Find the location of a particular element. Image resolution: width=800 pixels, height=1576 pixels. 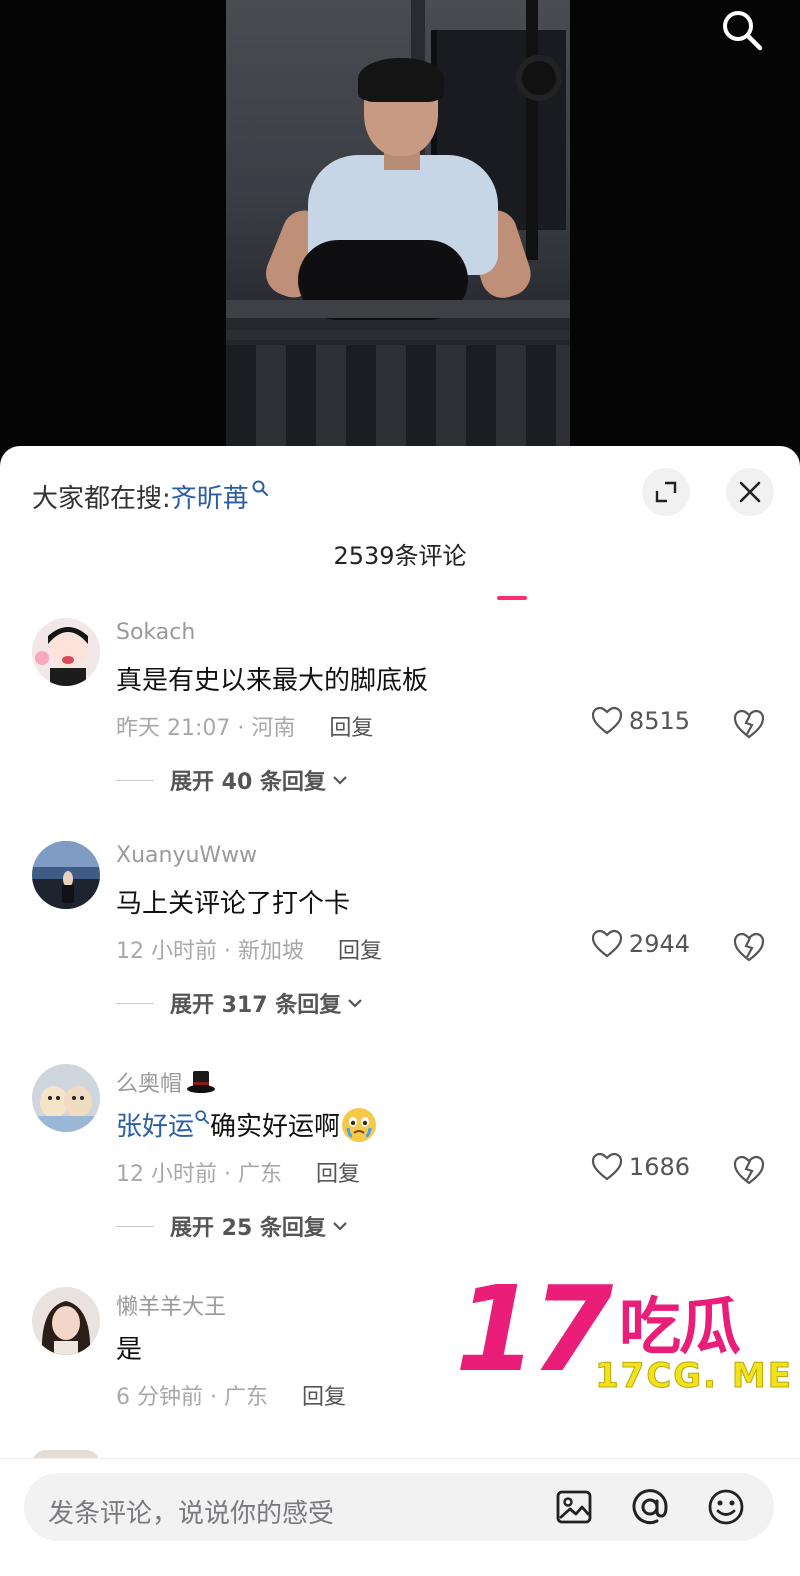

top-hat-emoji-icon is located at coordinates (201, 1082).